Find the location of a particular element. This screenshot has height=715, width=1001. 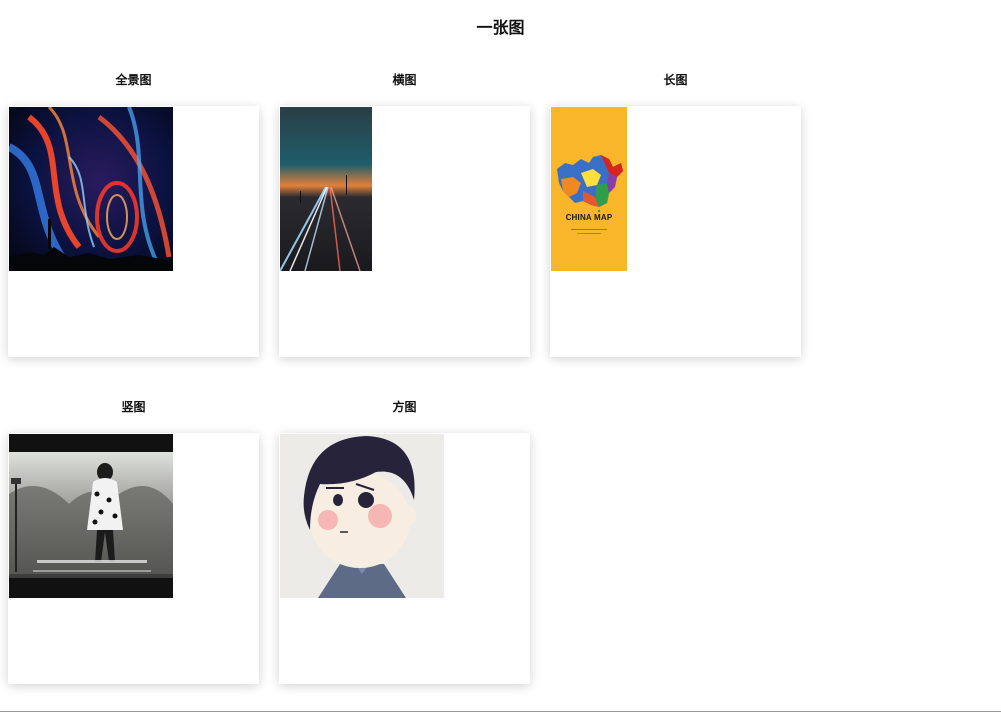

section-label-panorama: 全景图 is located at coordinates (133, 80).